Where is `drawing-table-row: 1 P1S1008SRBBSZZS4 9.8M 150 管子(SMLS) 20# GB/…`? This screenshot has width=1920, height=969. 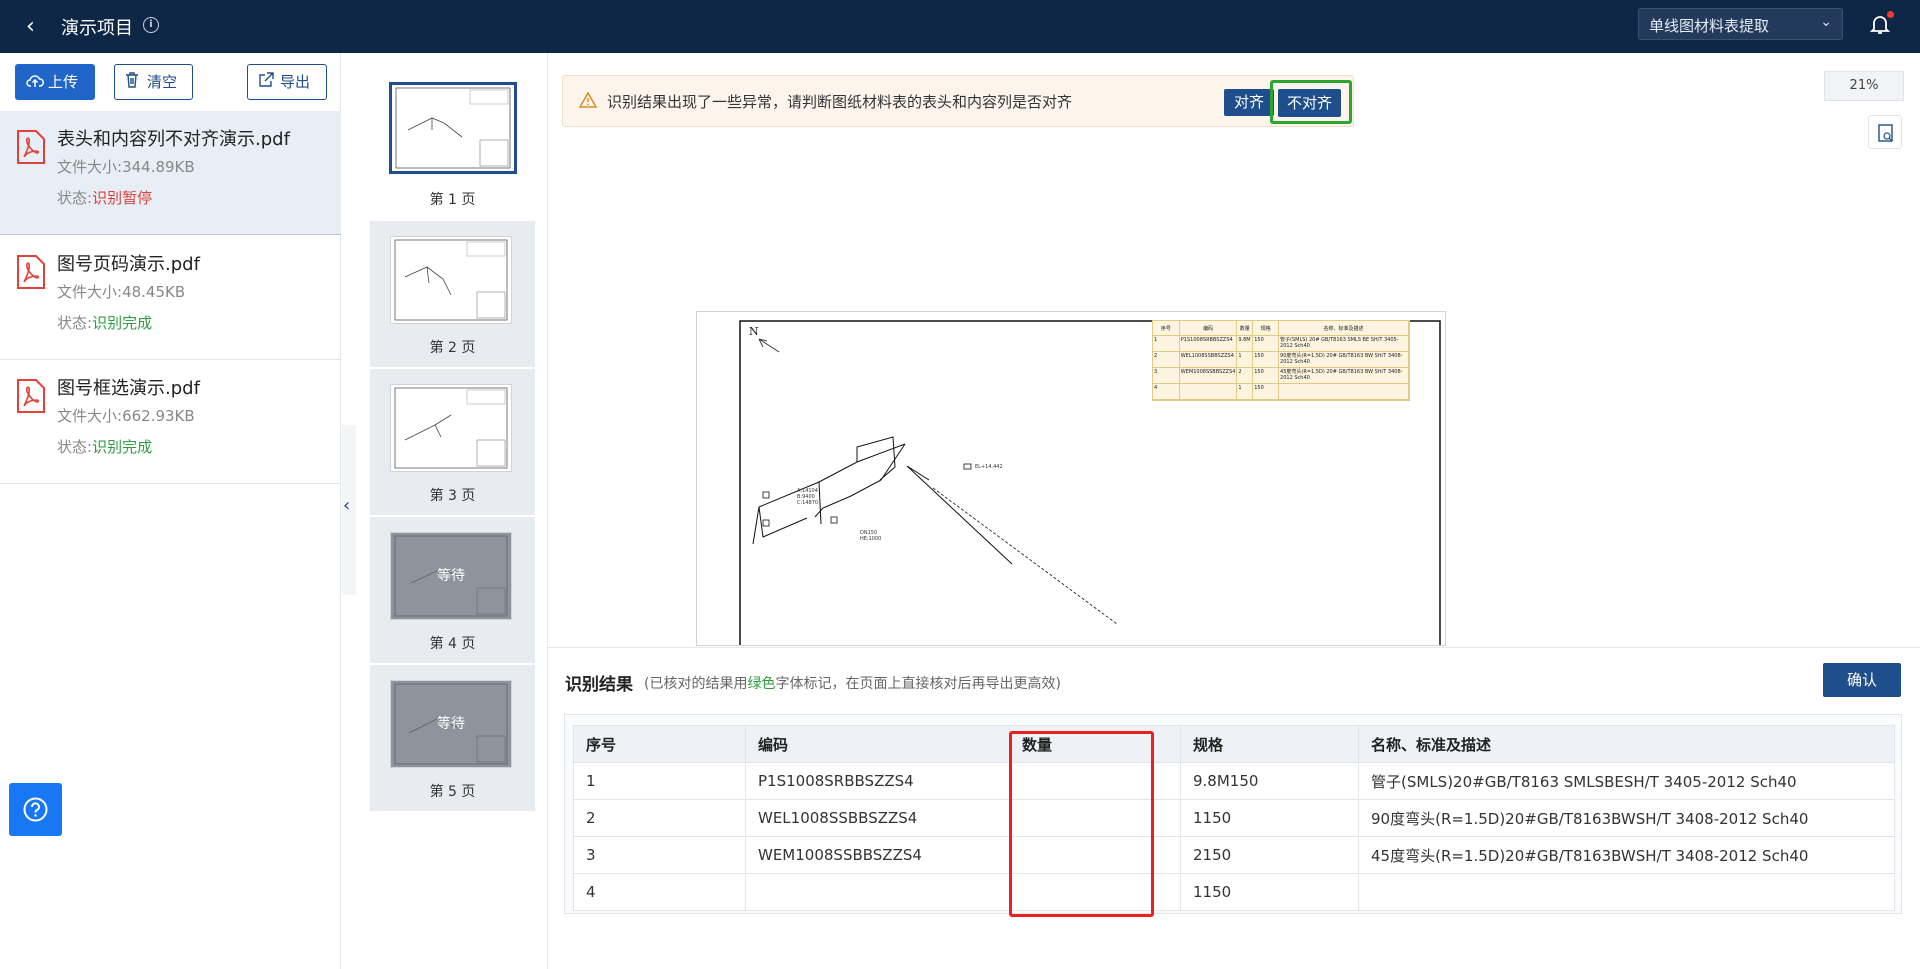 drawing-table-row: 1 P1S1008SRBBSZZS4 9.8M 150 管子(SMLS) 20# GB/… is located at coordinates (1281, 344).